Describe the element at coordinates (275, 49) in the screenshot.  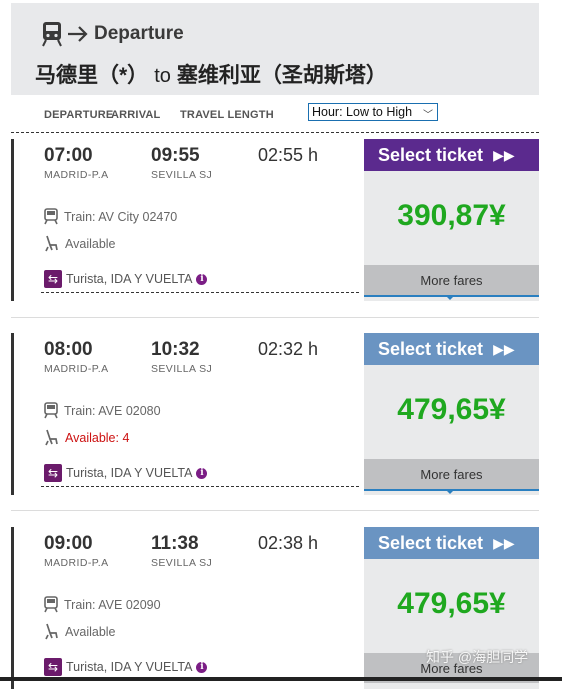
I see `page-header: Departure 马德里（*） to 塞维利亚（圣胡斯塔）` at that location.